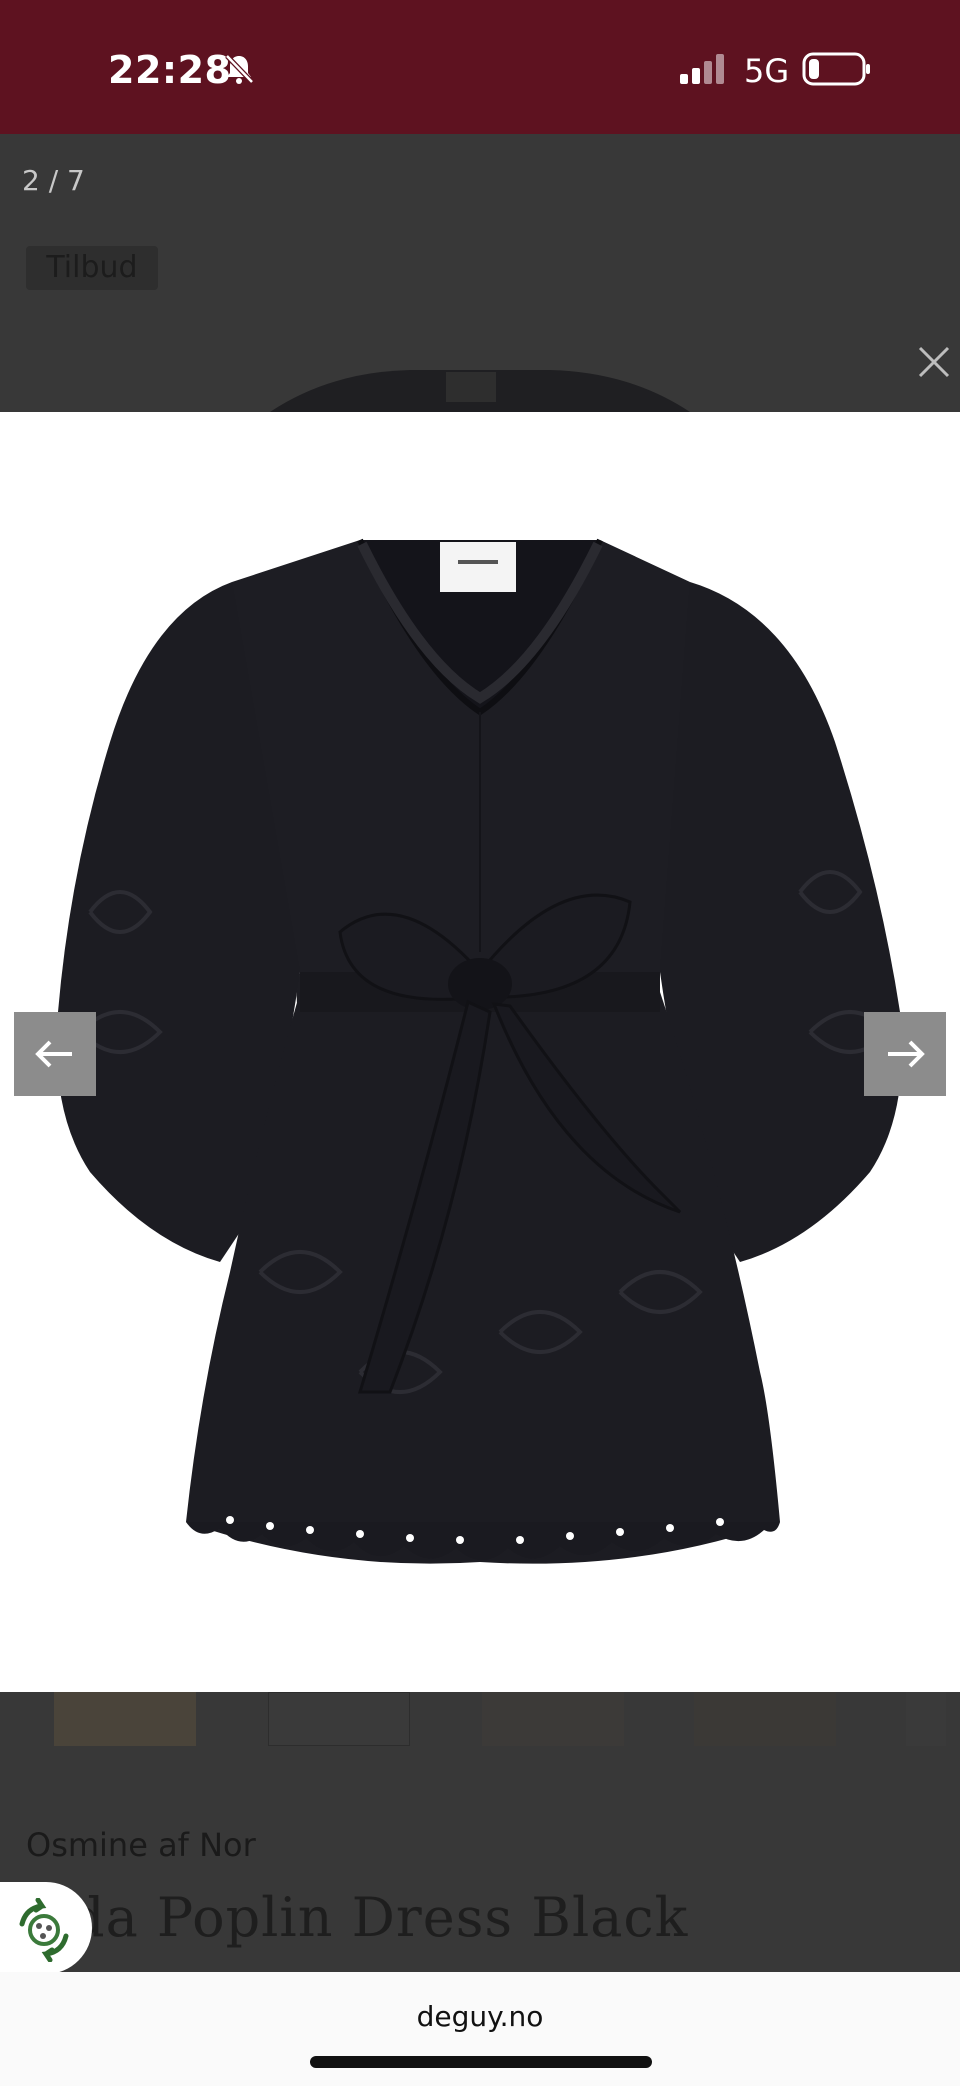 The width and height of the screenshot is (960, 2086). I want to click on previous-image-button, so click(55, 1054).